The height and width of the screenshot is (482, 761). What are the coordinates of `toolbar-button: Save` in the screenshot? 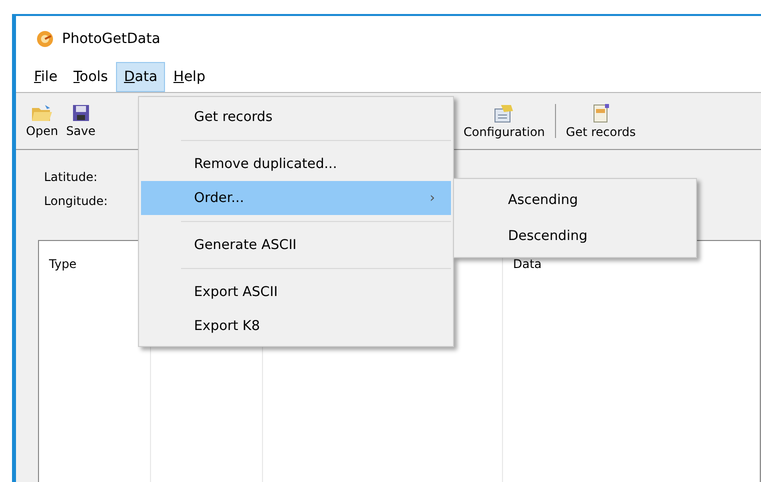 It's located at (81, 121).